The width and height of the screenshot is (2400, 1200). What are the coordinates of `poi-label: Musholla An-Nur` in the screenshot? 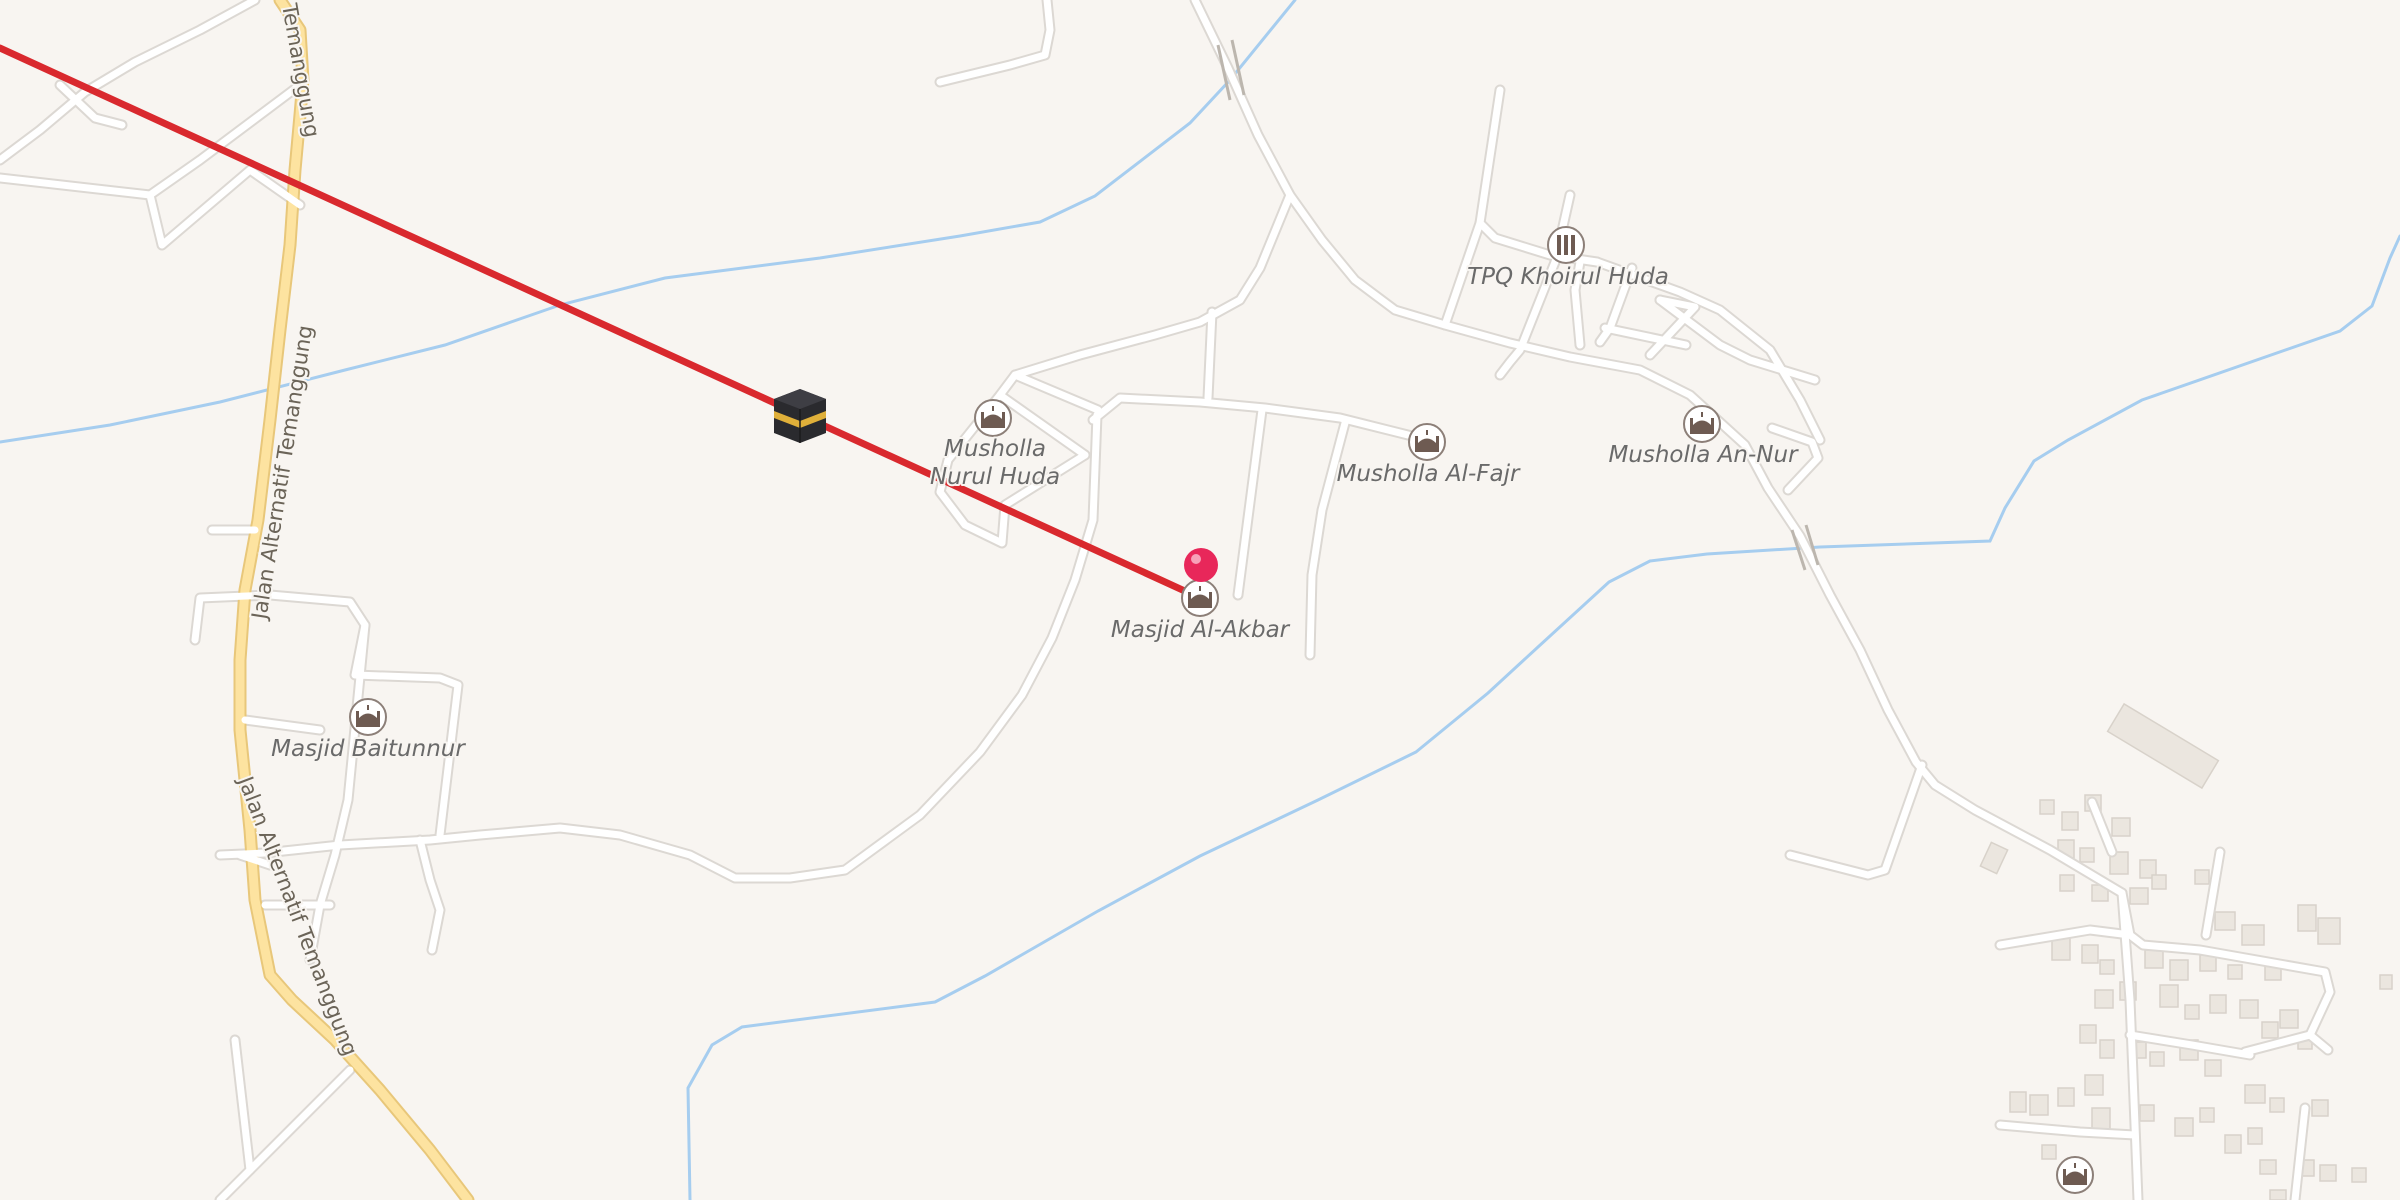 It's located at (1703, 455).